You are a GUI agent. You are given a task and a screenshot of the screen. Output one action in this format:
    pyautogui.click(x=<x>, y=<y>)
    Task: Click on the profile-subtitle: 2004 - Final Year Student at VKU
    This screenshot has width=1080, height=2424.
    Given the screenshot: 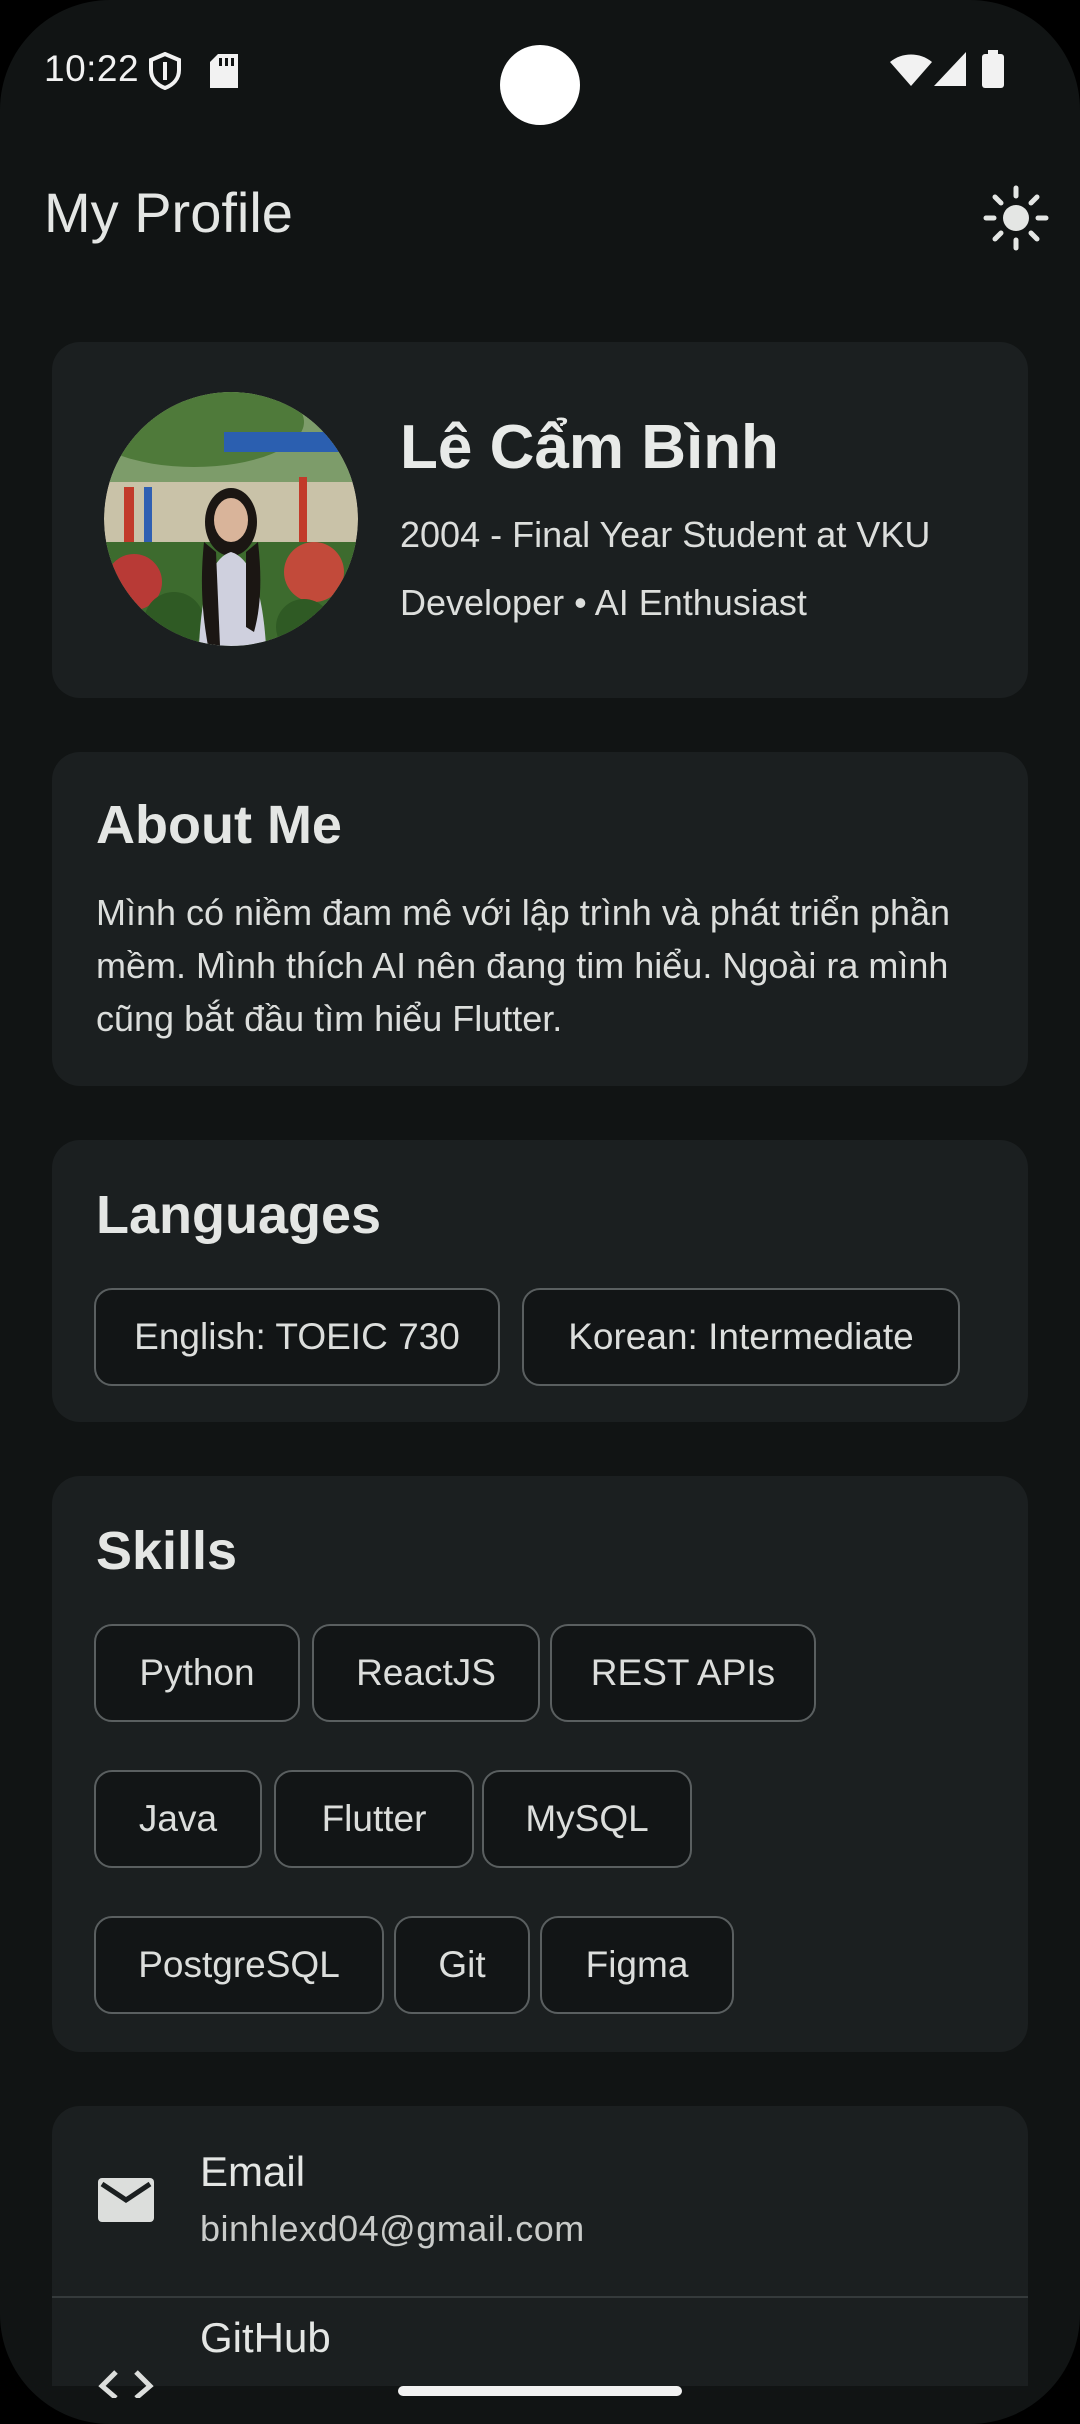 What is the action you would take?
    pyautogui.click(x=665, y=534)
    